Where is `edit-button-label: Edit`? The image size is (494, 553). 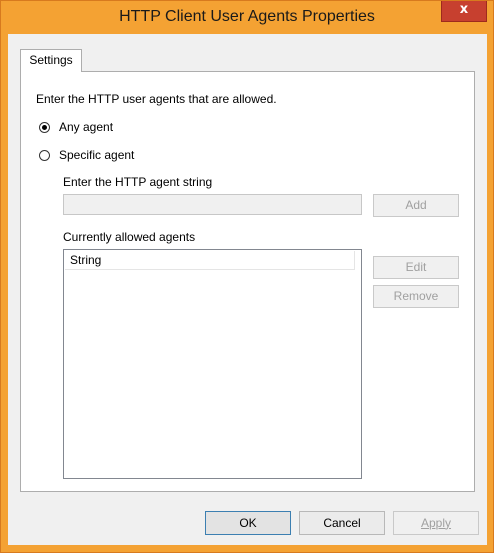
edit-button-label: Edit is located at coordinates (416, 267).